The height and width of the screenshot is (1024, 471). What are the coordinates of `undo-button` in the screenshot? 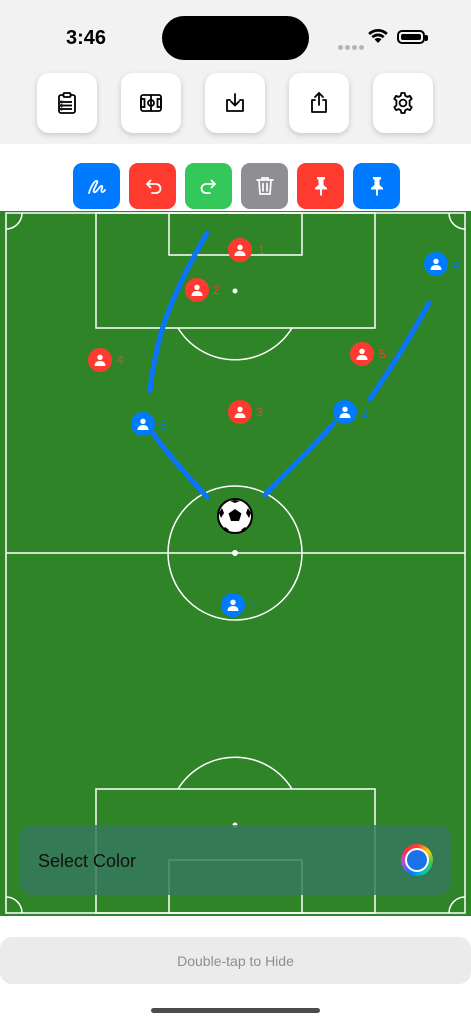 It's located at (152, 186).